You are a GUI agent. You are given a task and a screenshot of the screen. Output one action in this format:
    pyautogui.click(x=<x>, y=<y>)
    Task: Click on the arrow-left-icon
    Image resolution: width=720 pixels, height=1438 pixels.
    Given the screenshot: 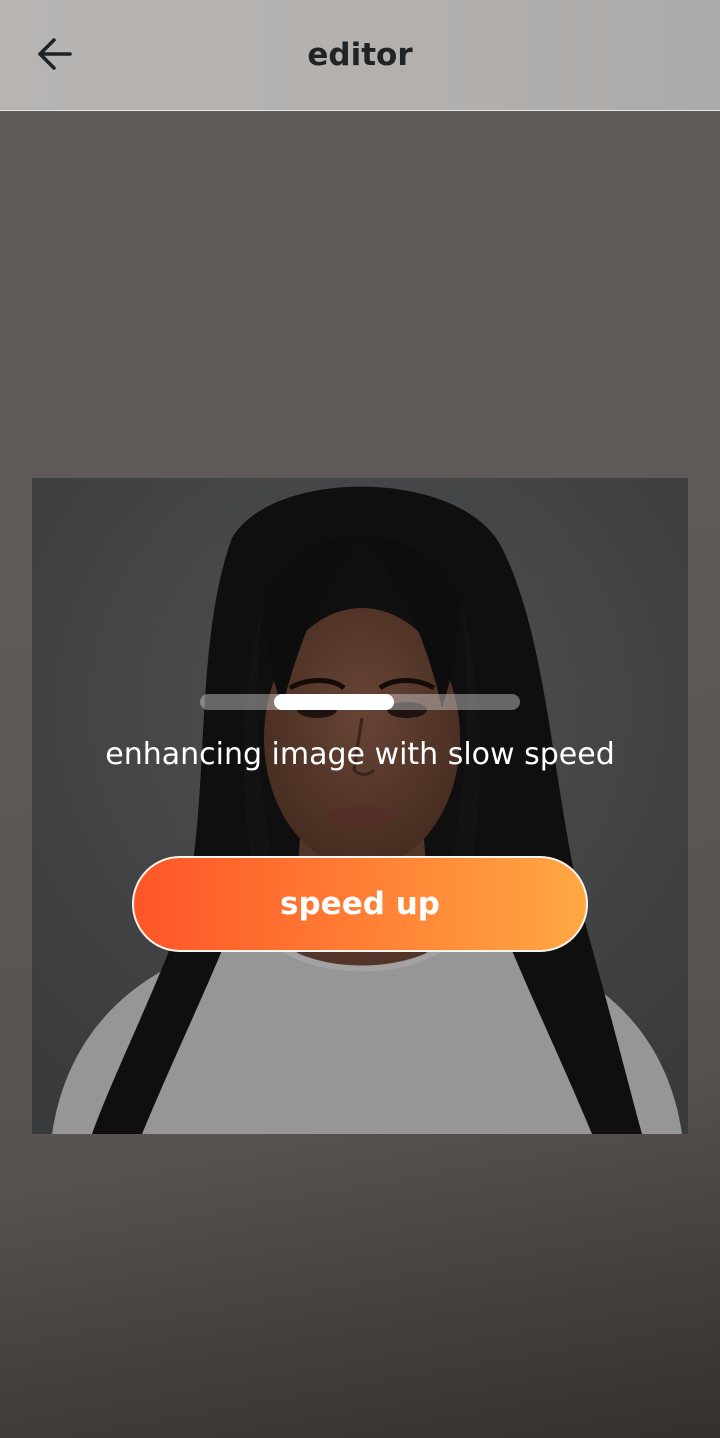 What is the action you would take?
    pyautogui.click(x=55, y=56)
    